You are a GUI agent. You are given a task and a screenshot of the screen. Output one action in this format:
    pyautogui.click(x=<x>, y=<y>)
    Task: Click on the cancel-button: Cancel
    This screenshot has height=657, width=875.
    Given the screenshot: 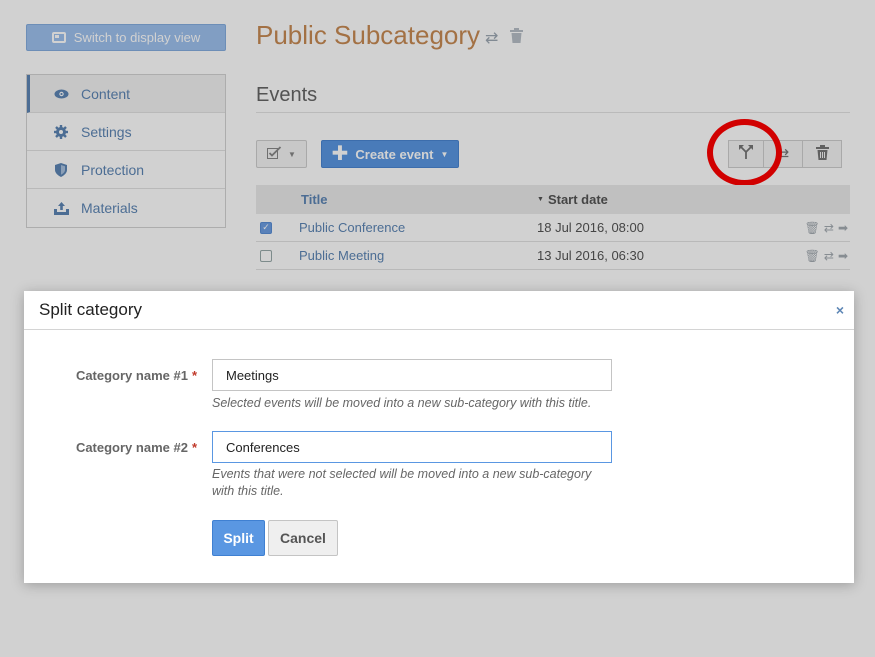 What is the action you would take?
    pyautogui.click(x=303, y=538)
    